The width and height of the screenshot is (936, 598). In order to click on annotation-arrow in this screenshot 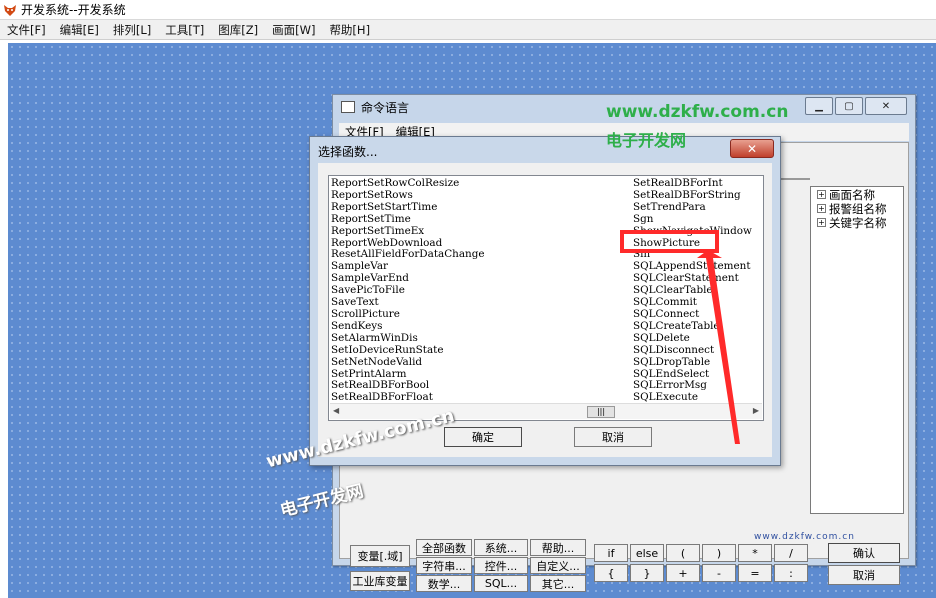, I will do `click(718, 347)`.